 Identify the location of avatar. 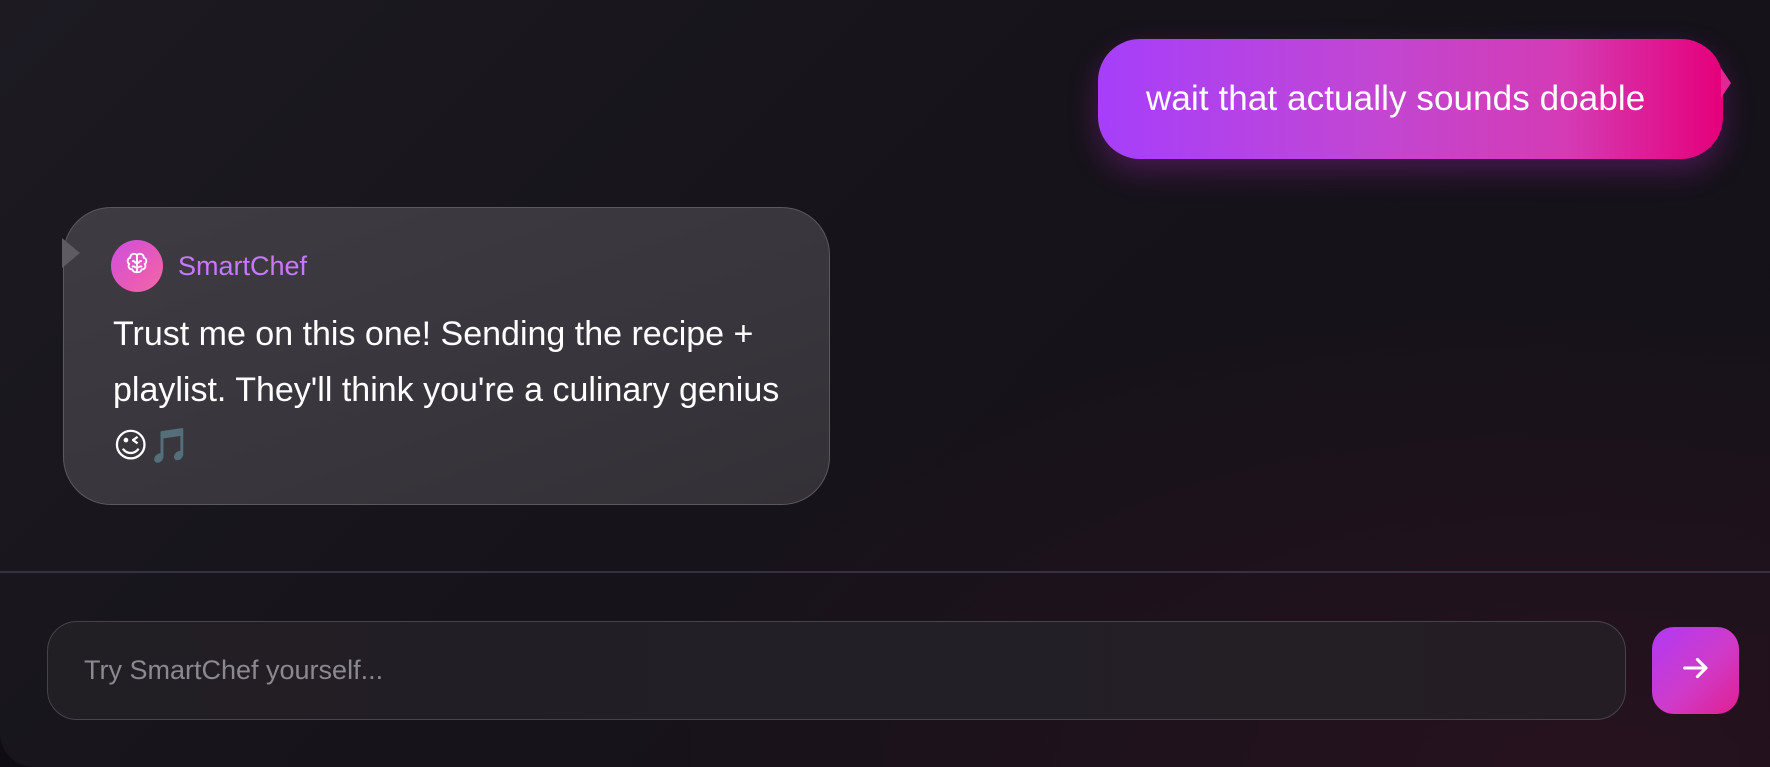
(137, 266).